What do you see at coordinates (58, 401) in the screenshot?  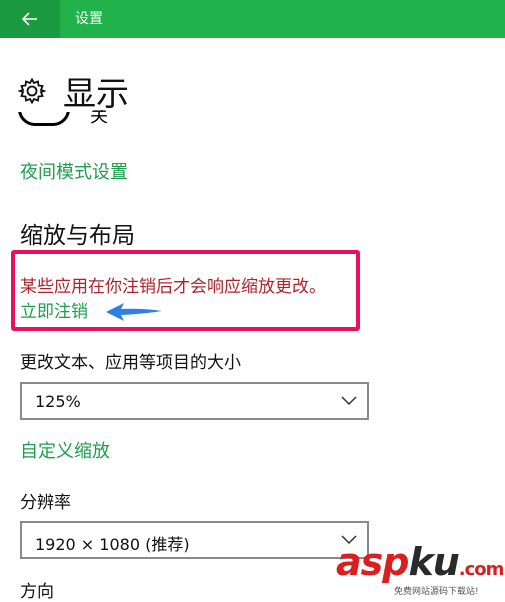 I see `text-size-value: 125%` at bounding box center [58, 401].